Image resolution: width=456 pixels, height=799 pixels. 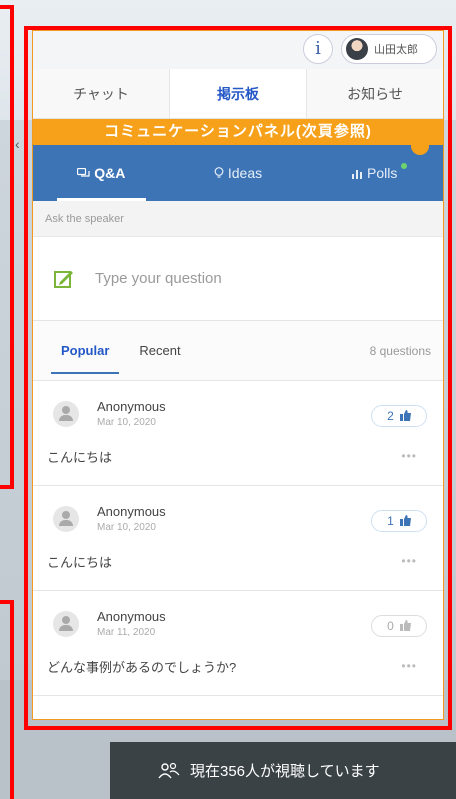 I want to click on viewer-count-bar: 現在356人が視聴しています, so click(x=283, y=770).